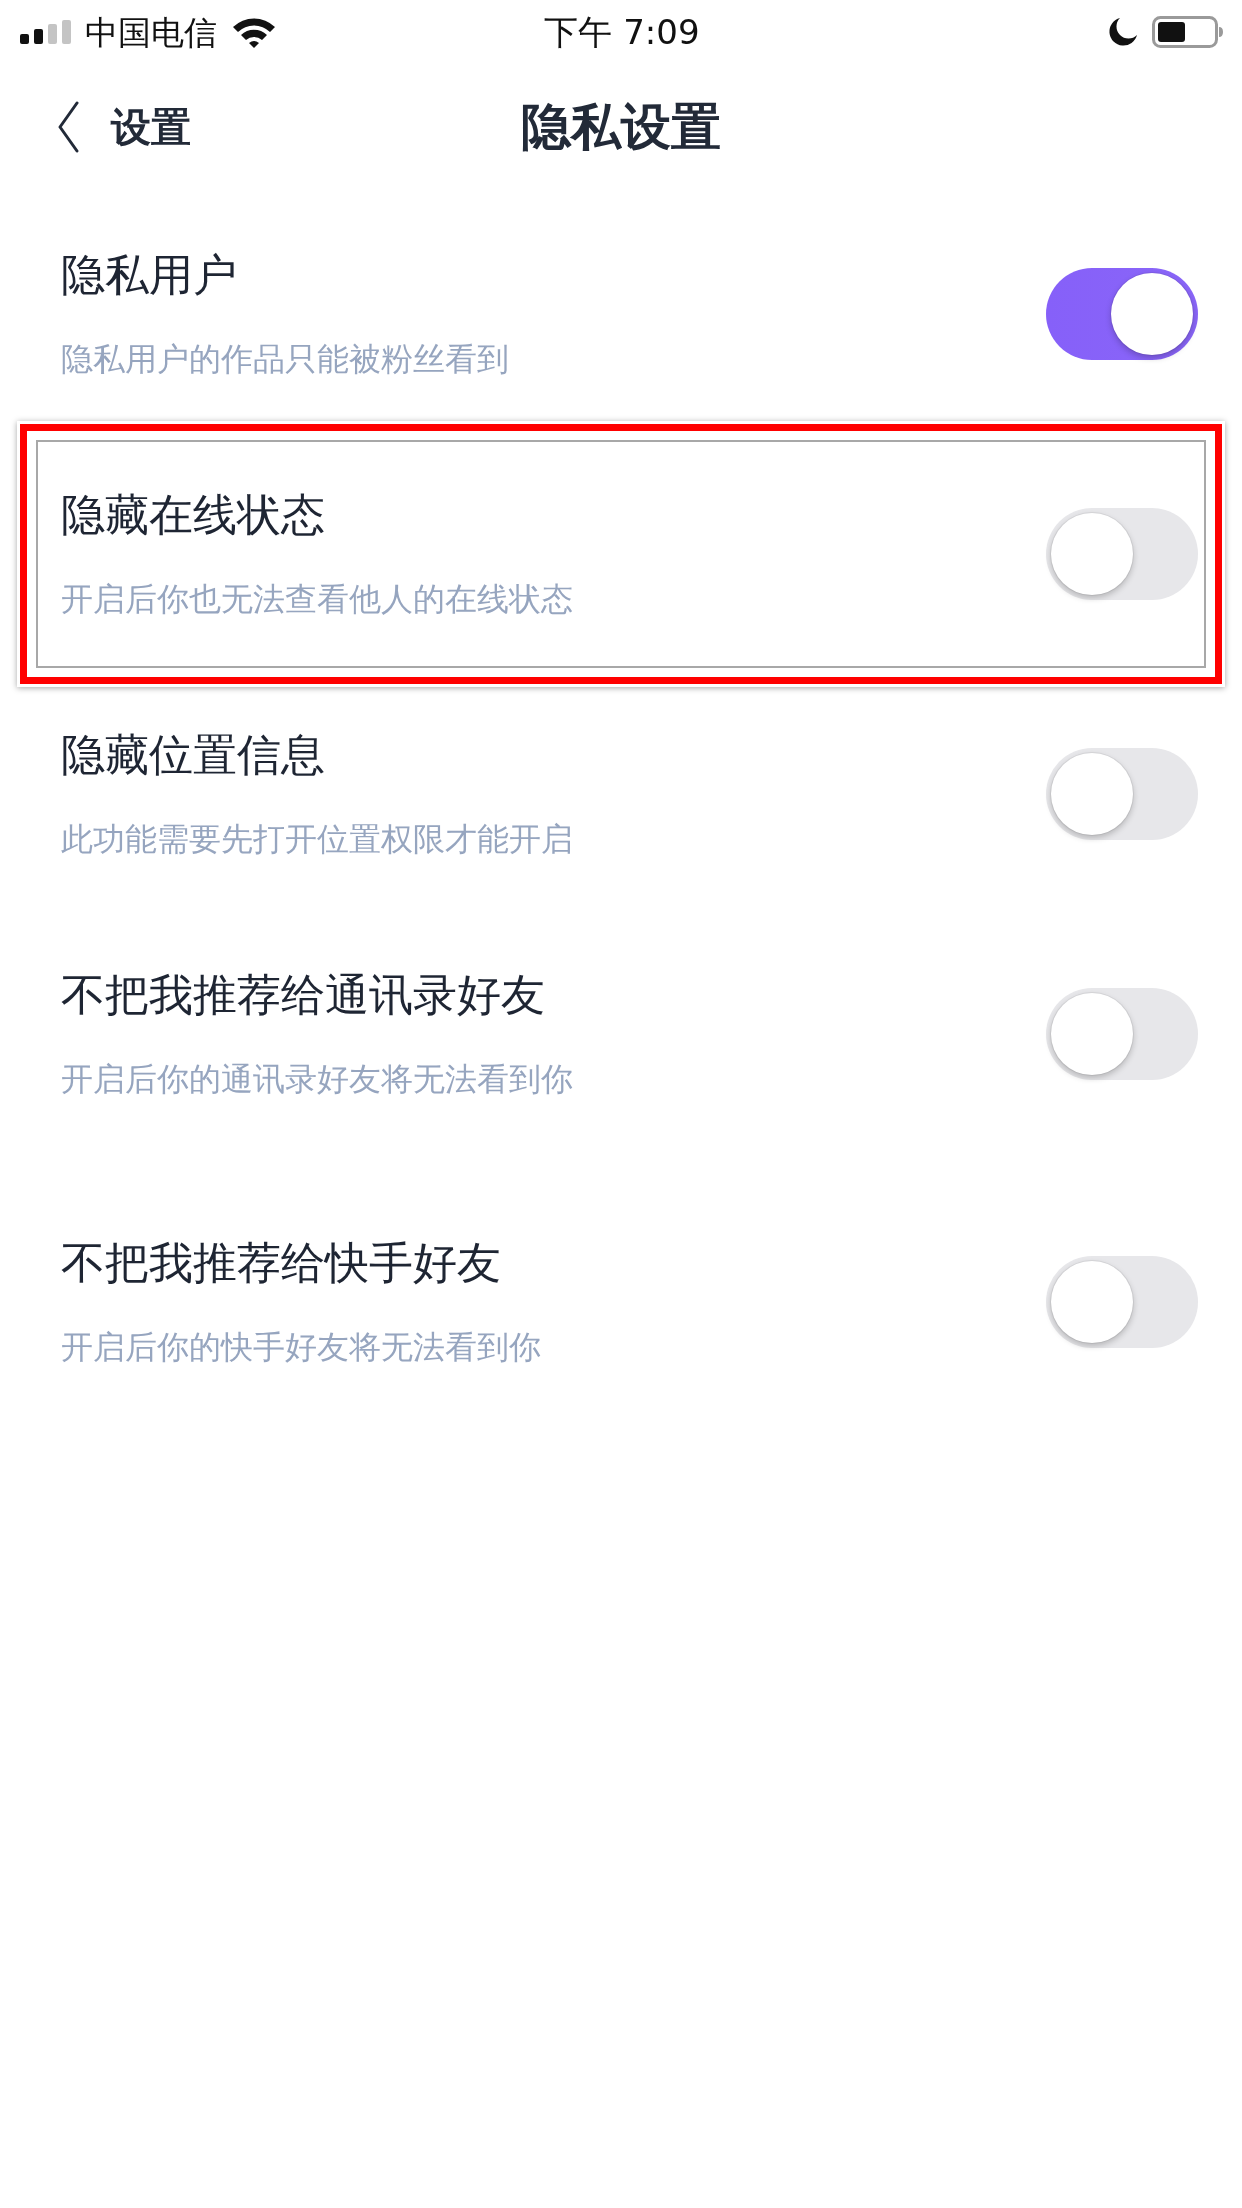  Describe the element at coordinates (45, 32) in the screenshot. I see `signal-icon` at that location.